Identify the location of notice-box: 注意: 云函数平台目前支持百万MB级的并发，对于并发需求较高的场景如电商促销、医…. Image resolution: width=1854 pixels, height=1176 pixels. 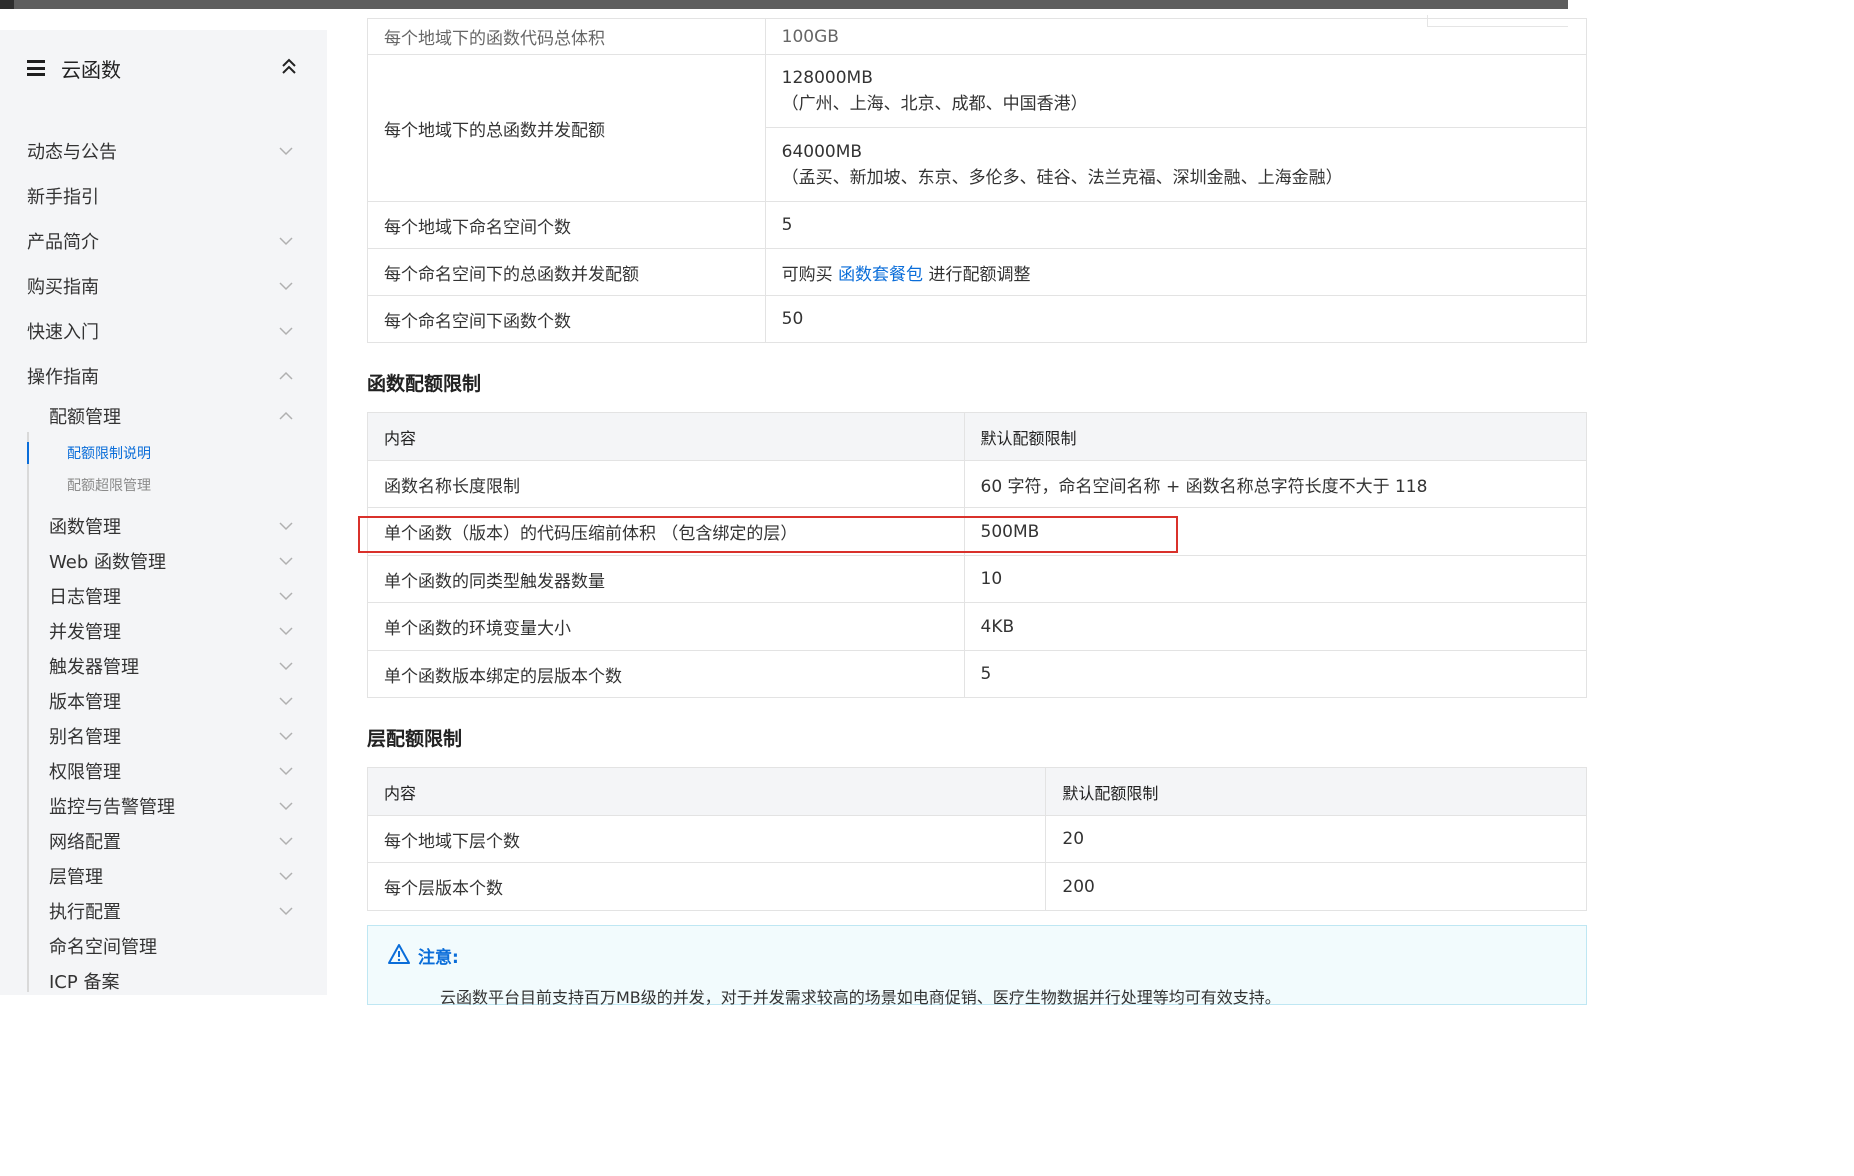
(977, 966).